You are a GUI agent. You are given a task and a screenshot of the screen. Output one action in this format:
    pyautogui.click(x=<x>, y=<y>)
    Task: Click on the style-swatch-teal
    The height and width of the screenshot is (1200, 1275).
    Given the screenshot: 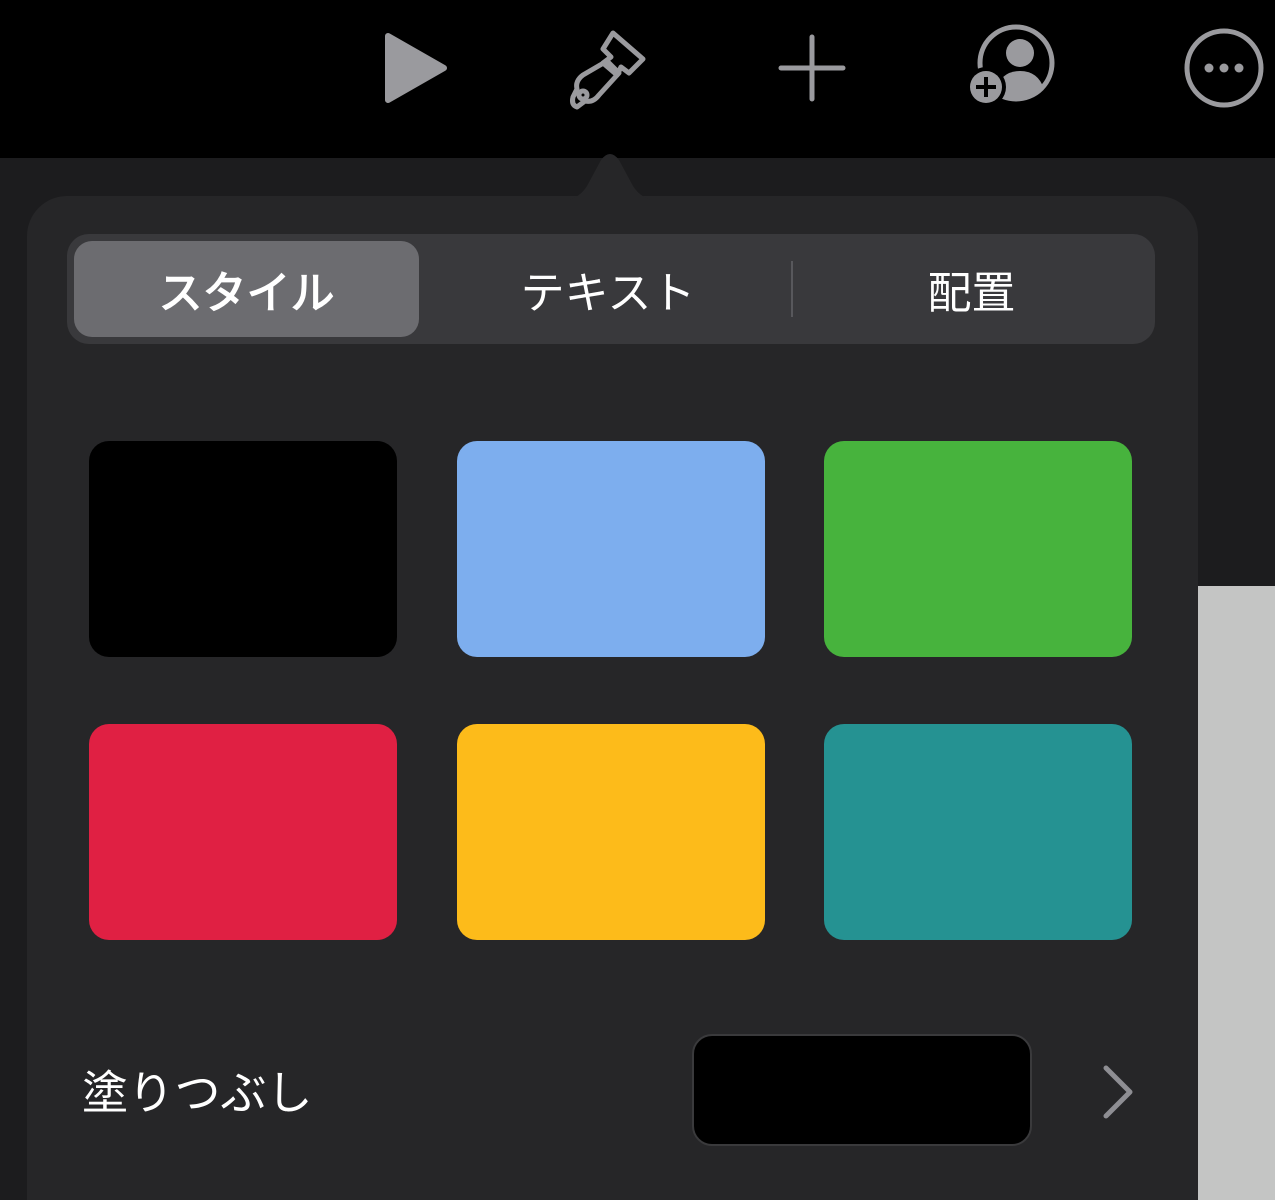 What is the action you would take?
    pyautogui.click(x=978, y=832)
    